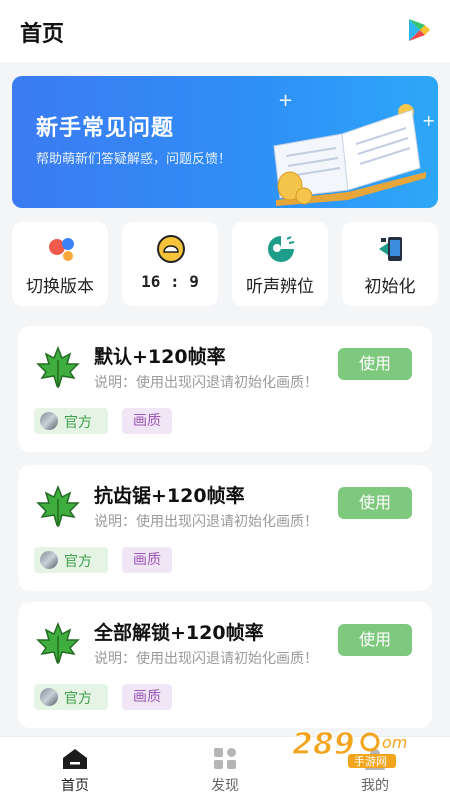  Describe the element at coordinates (394, 742) in the screenshot. I see `svg-text: om` at that location.